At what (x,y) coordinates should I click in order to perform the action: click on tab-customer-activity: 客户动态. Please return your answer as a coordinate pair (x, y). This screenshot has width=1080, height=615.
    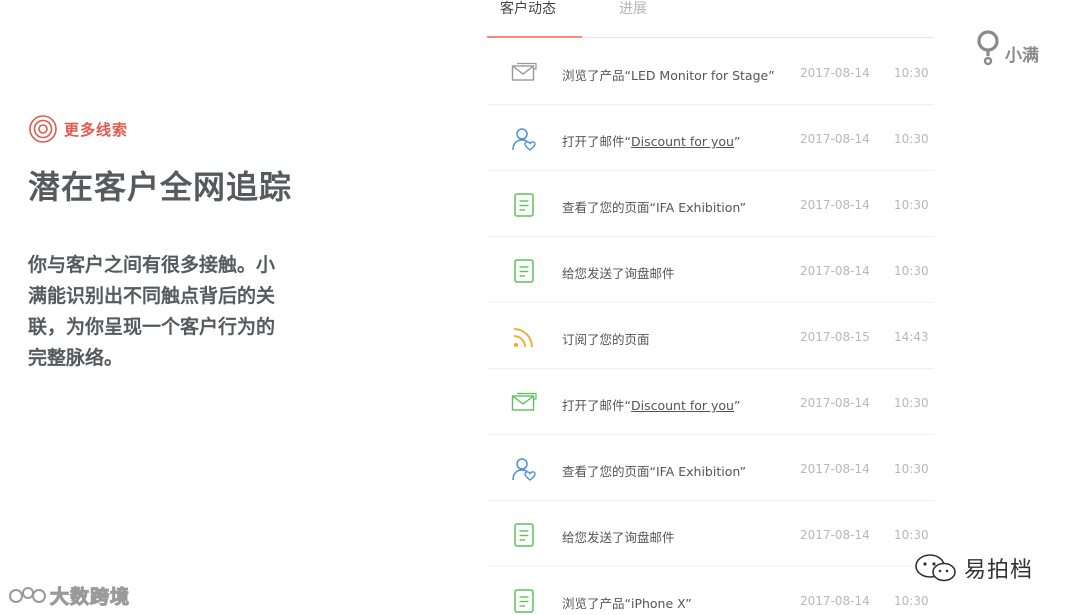
    Looking at the image, I should click on (528, 9).